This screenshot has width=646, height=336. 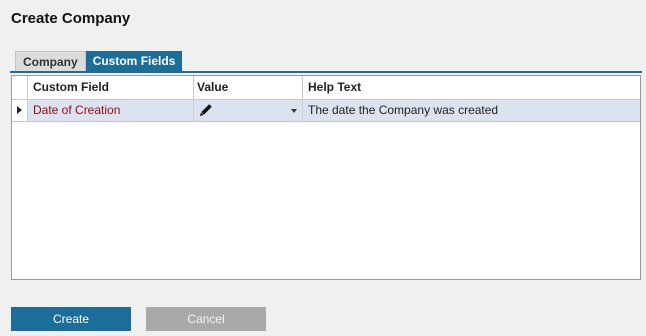 What do you see at coordinates (134, 61) in the screenshot?
I see `tab-custom-fields: Custom Fields` at bounding box center [134, 61].